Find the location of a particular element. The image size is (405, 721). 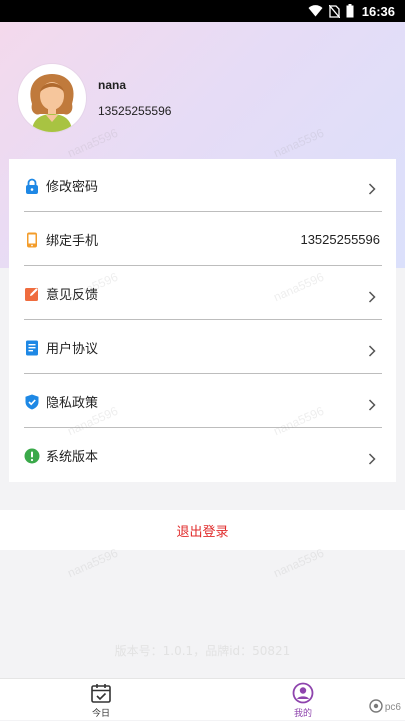

status-bar: 16:36 is located at coordinates (202, 11).